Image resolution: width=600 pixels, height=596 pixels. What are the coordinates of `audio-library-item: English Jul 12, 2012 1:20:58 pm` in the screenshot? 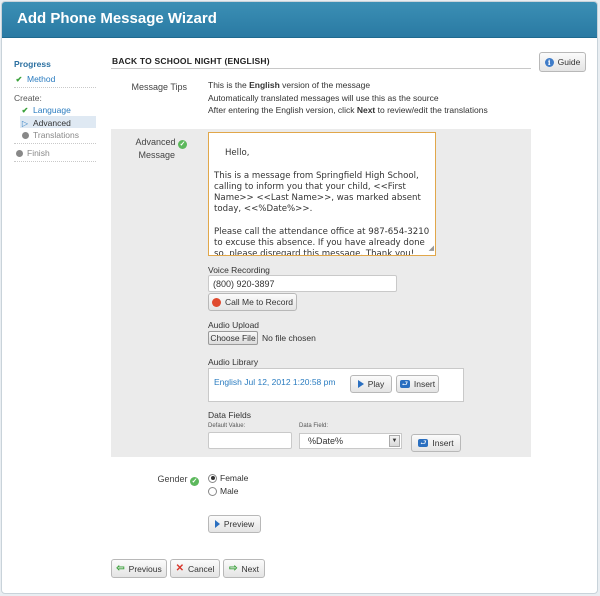 It's located at (274, 382).